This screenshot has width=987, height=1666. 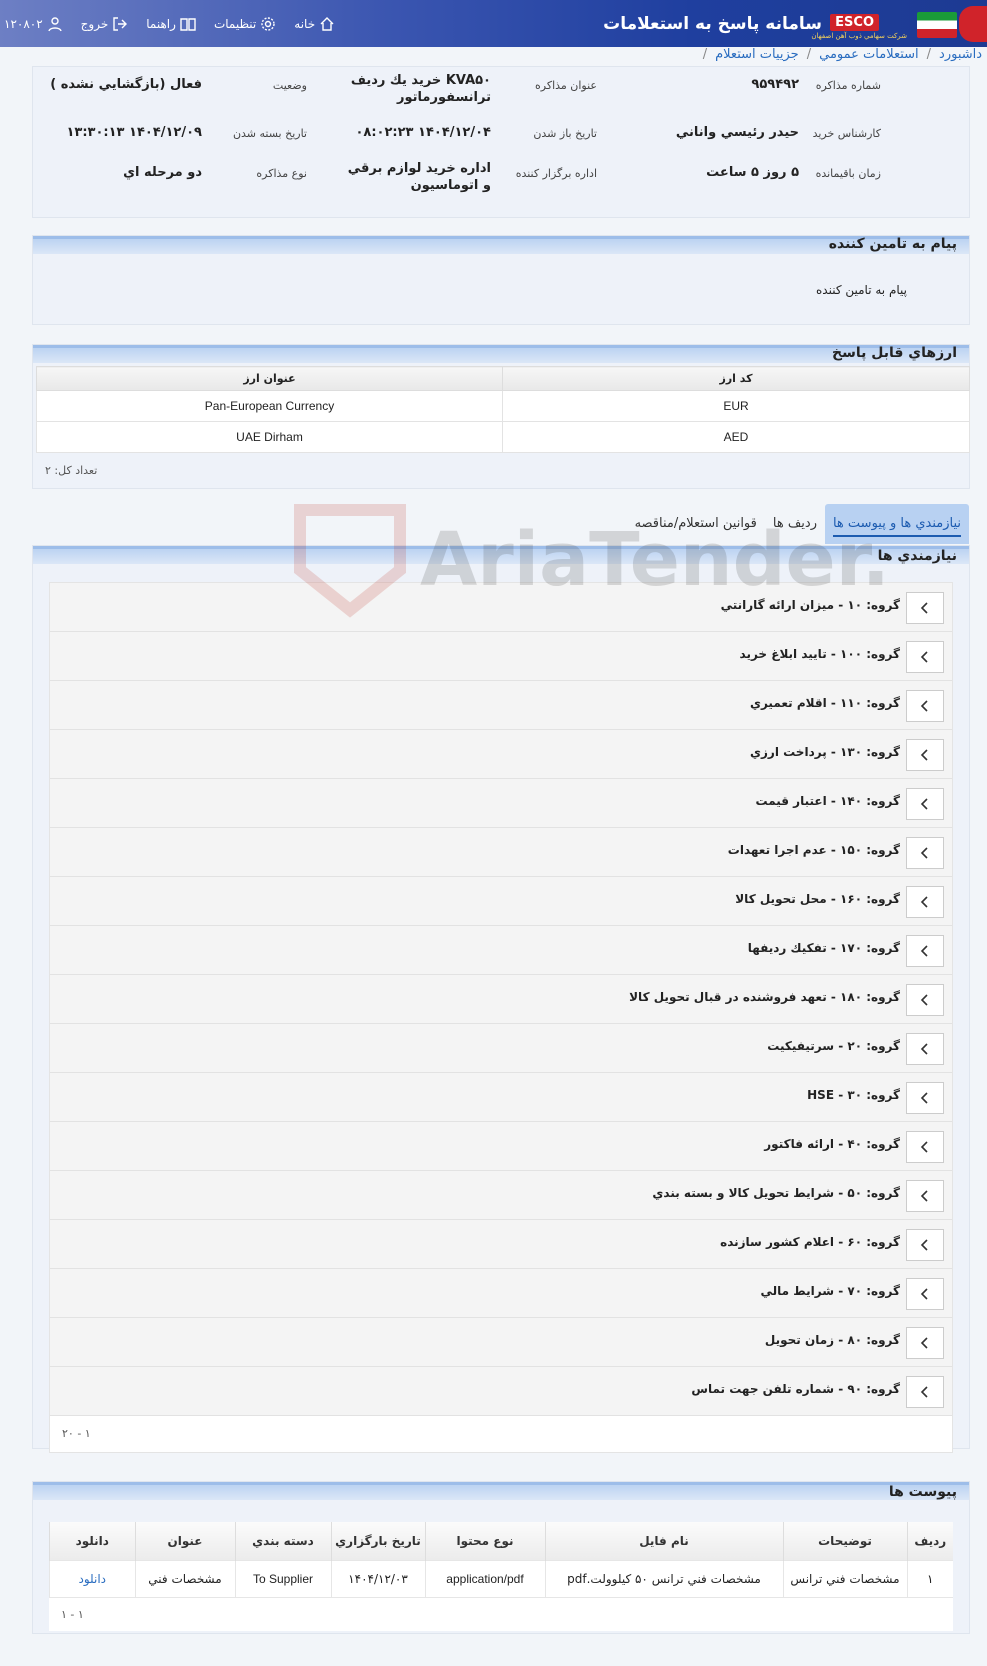 What do you see at coordinates (501, 852) in the screenshot?
I see `list-item: گروه: ۱۵۰ - عدم اجرا تعهدات` at bounding box center [501, 852].